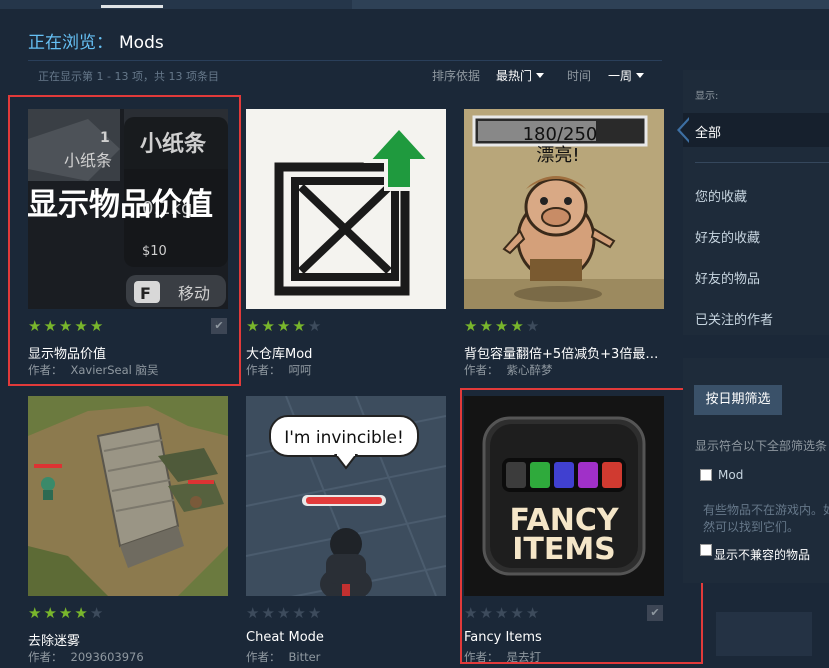  What do you see at coordinates (753, 130) in the screenshot?
I see `filter-all-selected: 全部` at bounding box center [753, 130].